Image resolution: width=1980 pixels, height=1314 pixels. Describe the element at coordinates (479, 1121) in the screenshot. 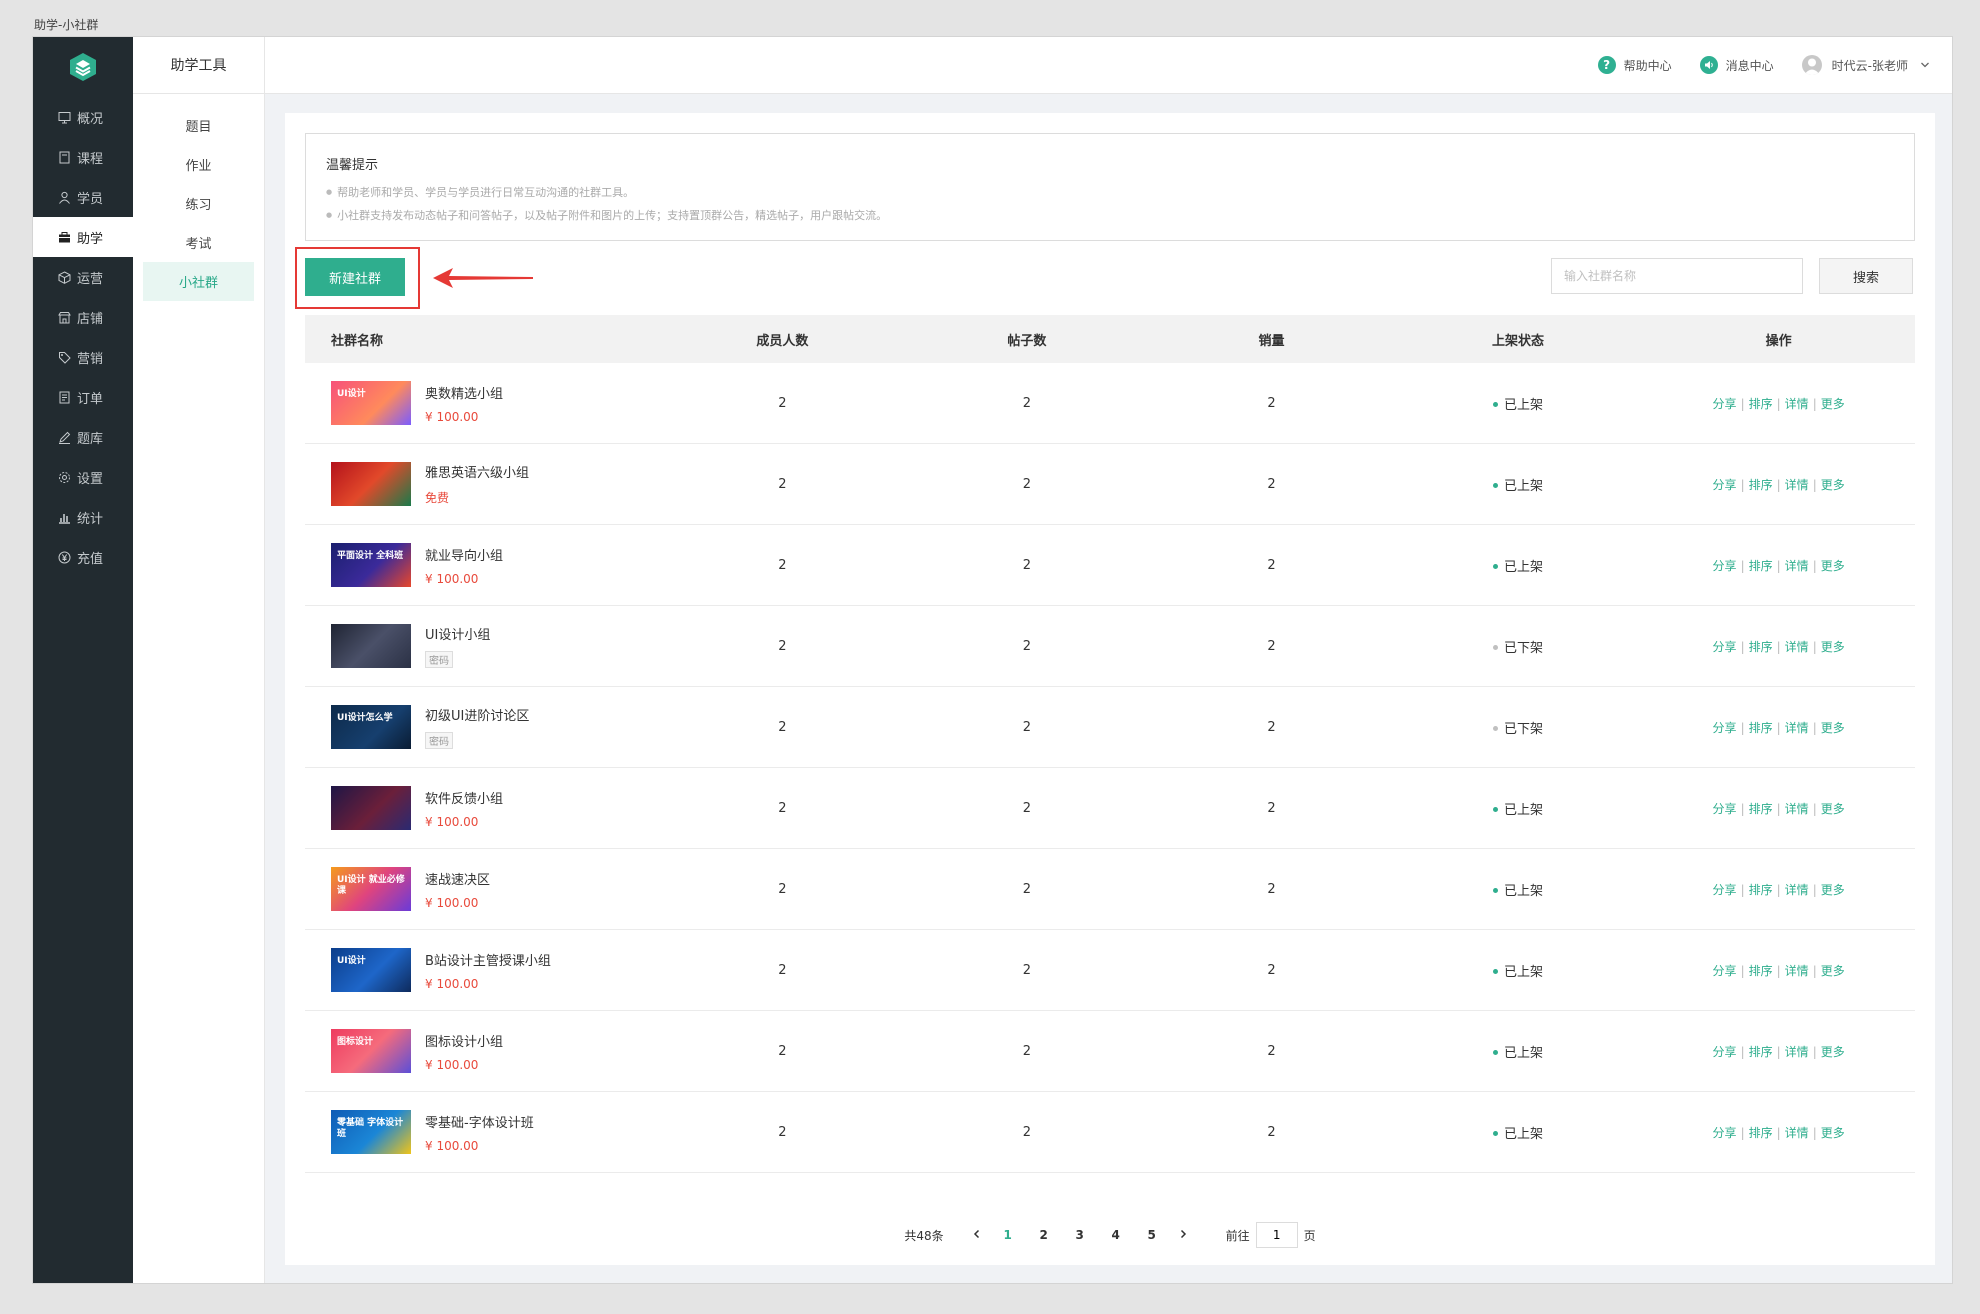

I see `row-title: 零基础-字体设计班` at that location.